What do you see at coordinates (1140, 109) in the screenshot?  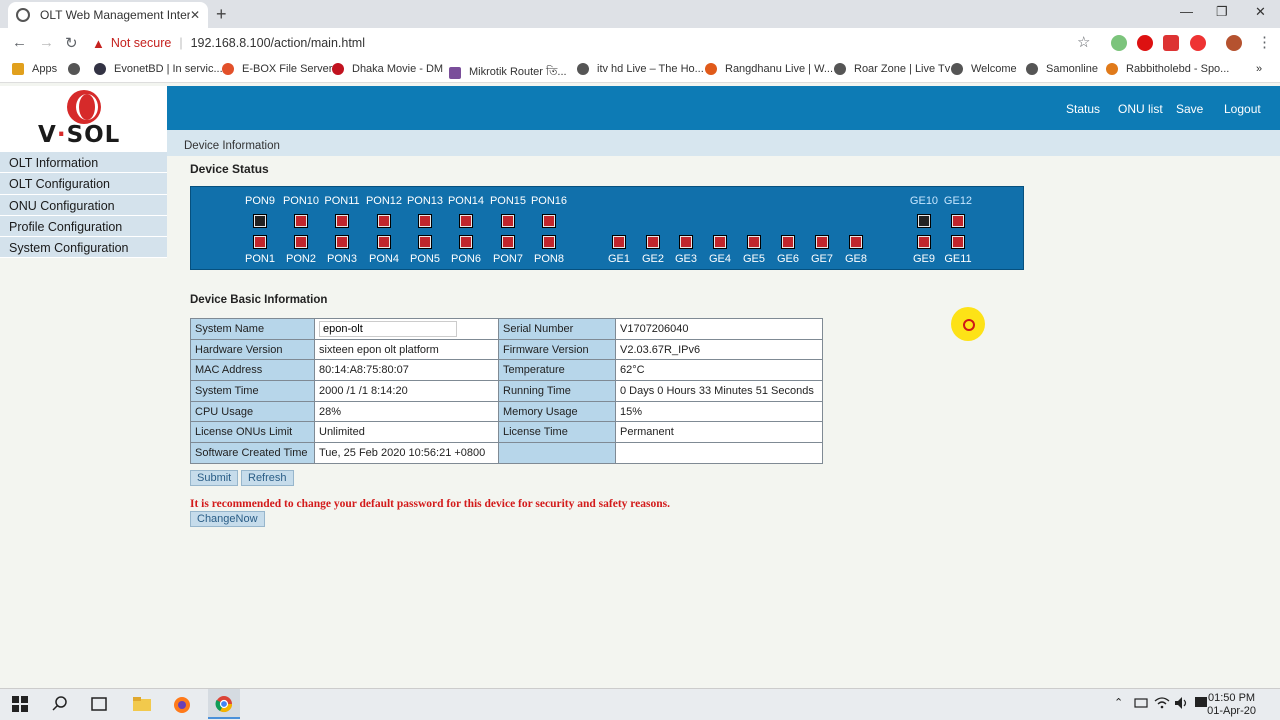 I see `nav-onu-list-link: ONU list` at bounding box center [1140, 109].